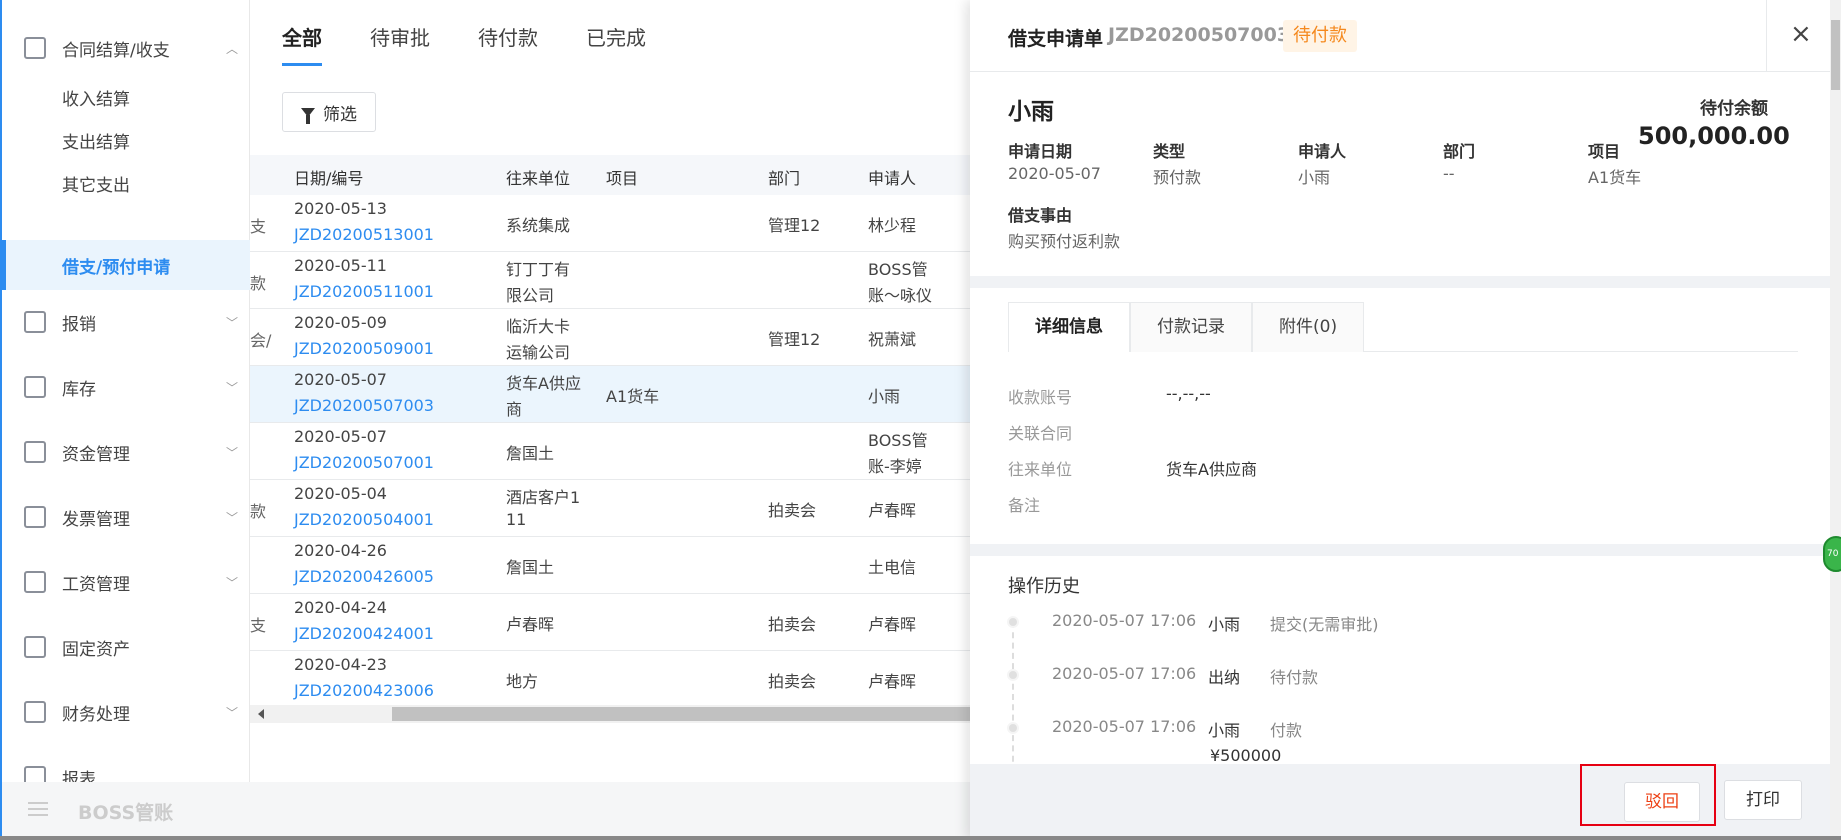 The width and height of the screenshot is (1841, 840). I want to click on detail-label: 收款账号, so click(1040, 397).